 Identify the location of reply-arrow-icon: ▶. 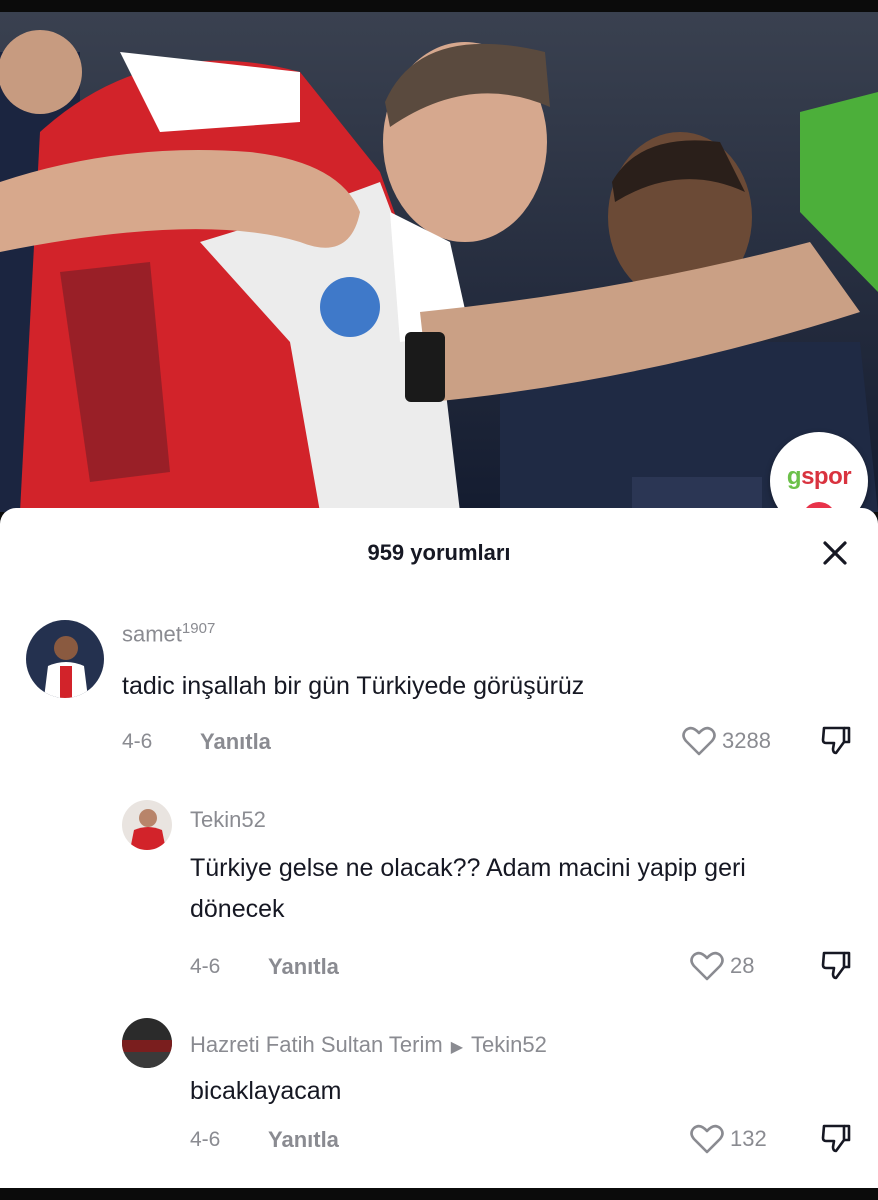
(457, 1047).